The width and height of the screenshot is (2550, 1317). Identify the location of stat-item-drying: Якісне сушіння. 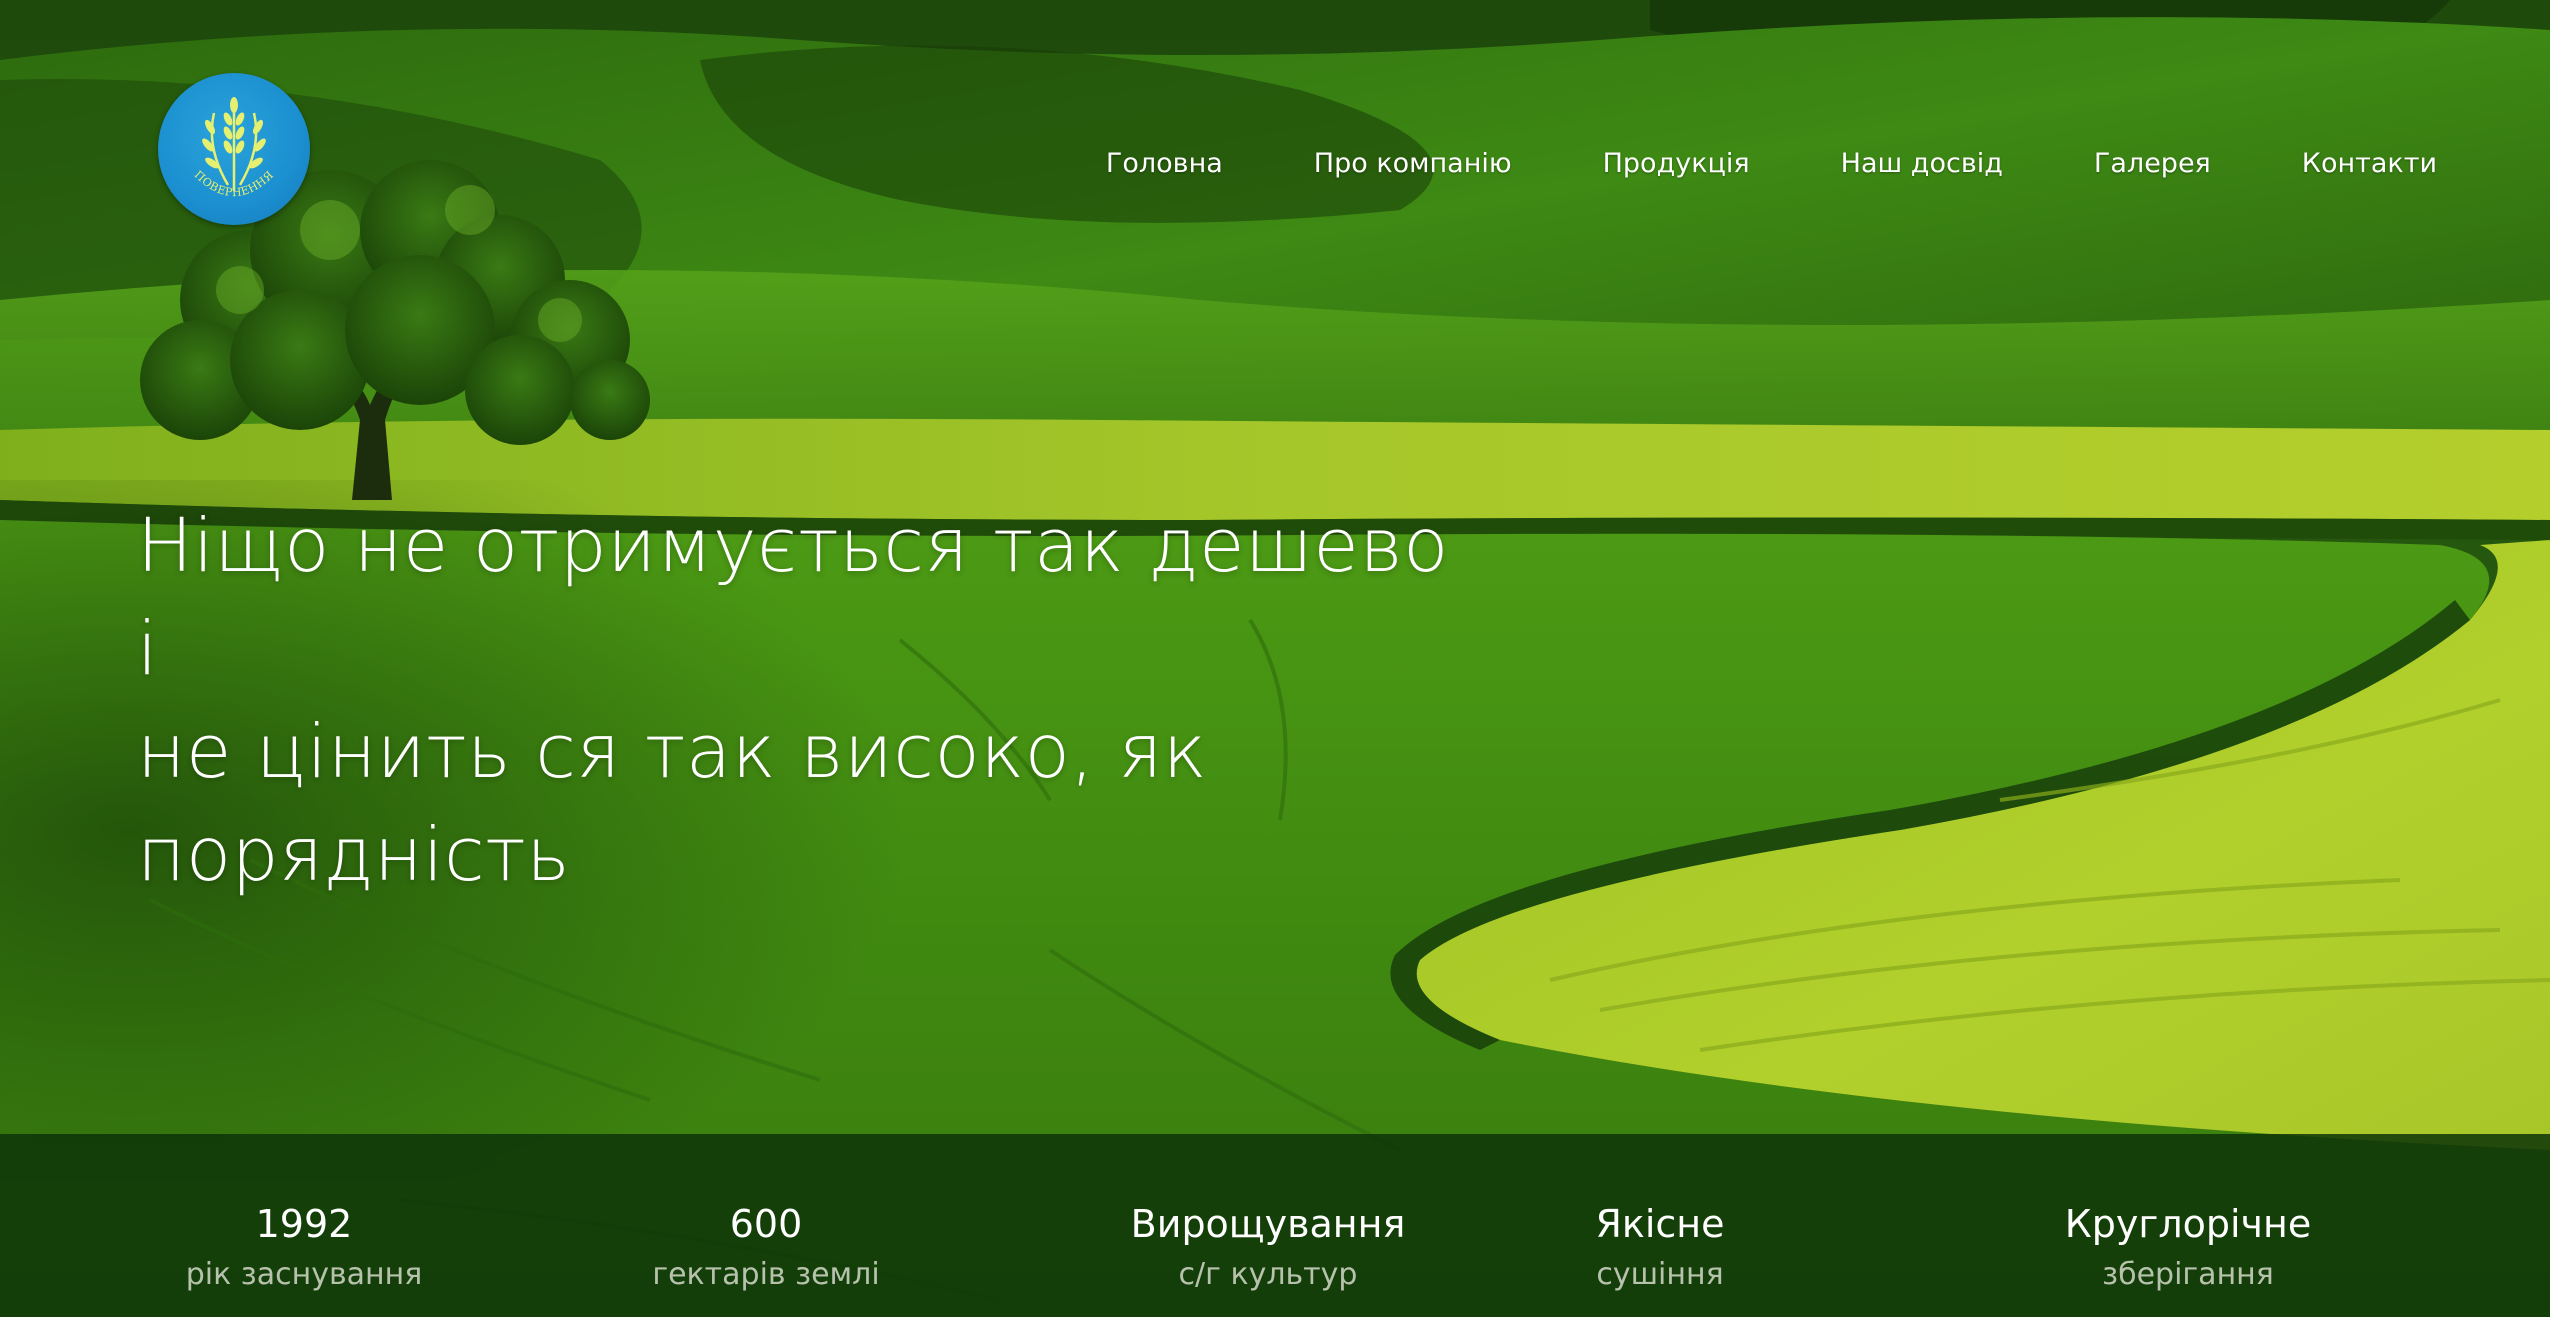
(1659, 1247).